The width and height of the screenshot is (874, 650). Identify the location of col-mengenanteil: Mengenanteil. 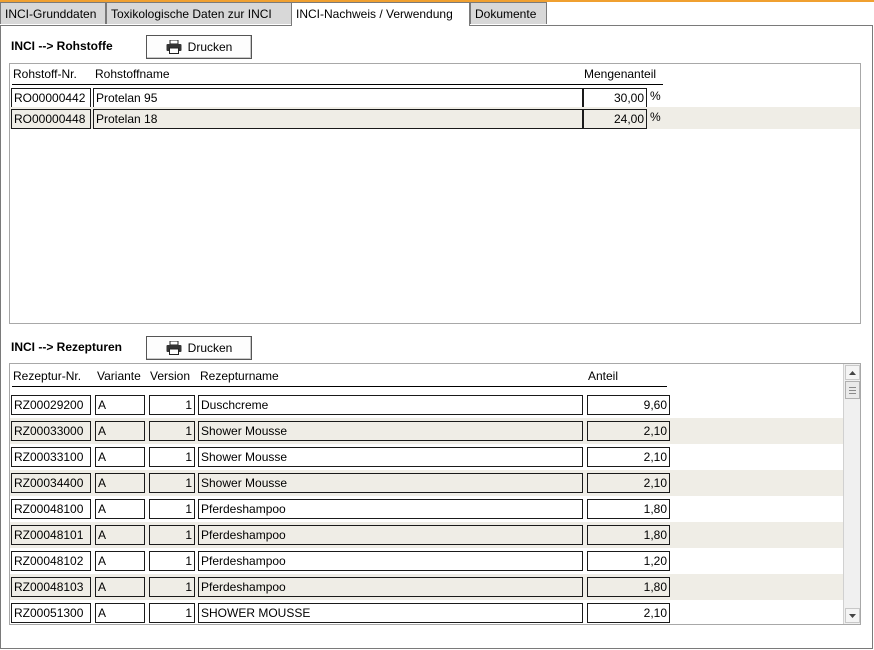
(620, 74).